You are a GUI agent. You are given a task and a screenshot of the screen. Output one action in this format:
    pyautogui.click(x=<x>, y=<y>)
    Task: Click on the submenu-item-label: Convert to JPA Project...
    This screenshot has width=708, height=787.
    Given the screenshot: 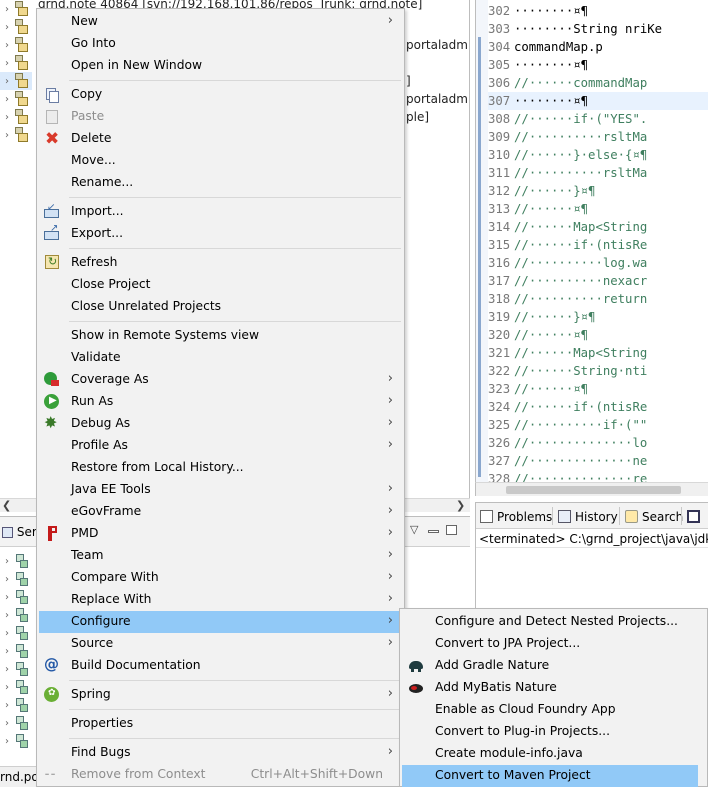 What is the action you would take?
    pyautogui.click(x=508, y=643)
    